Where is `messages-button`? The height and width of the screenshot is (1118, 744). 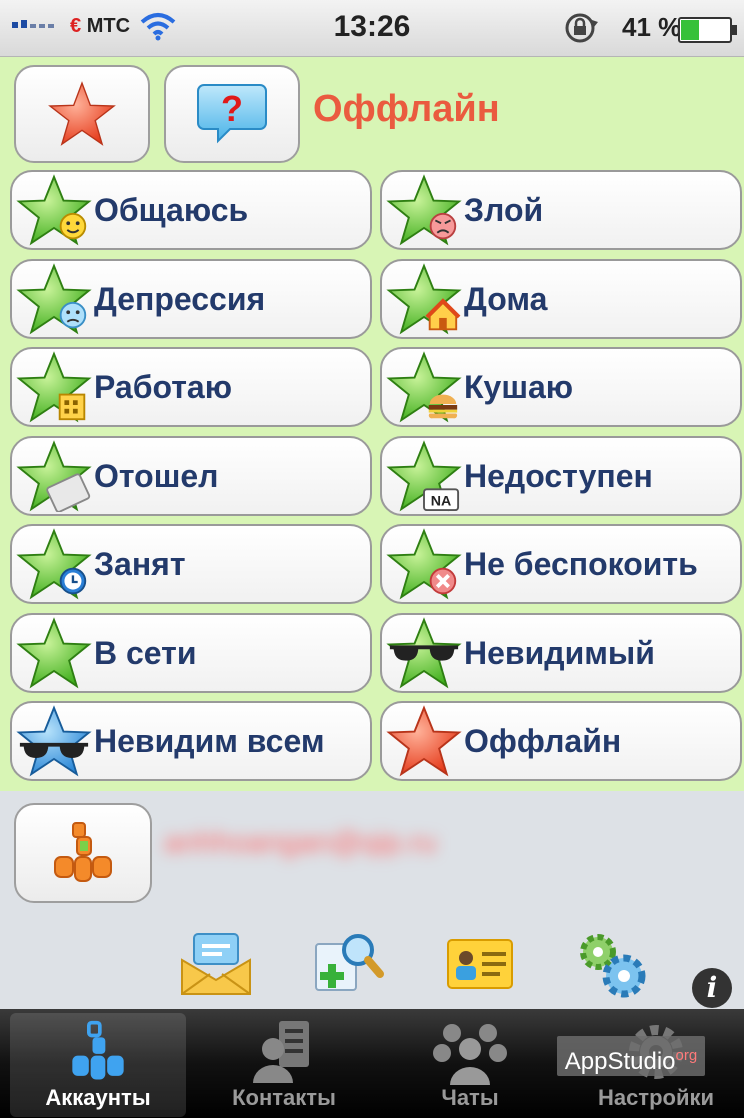
messages-button is located at coordinates (216, 964).